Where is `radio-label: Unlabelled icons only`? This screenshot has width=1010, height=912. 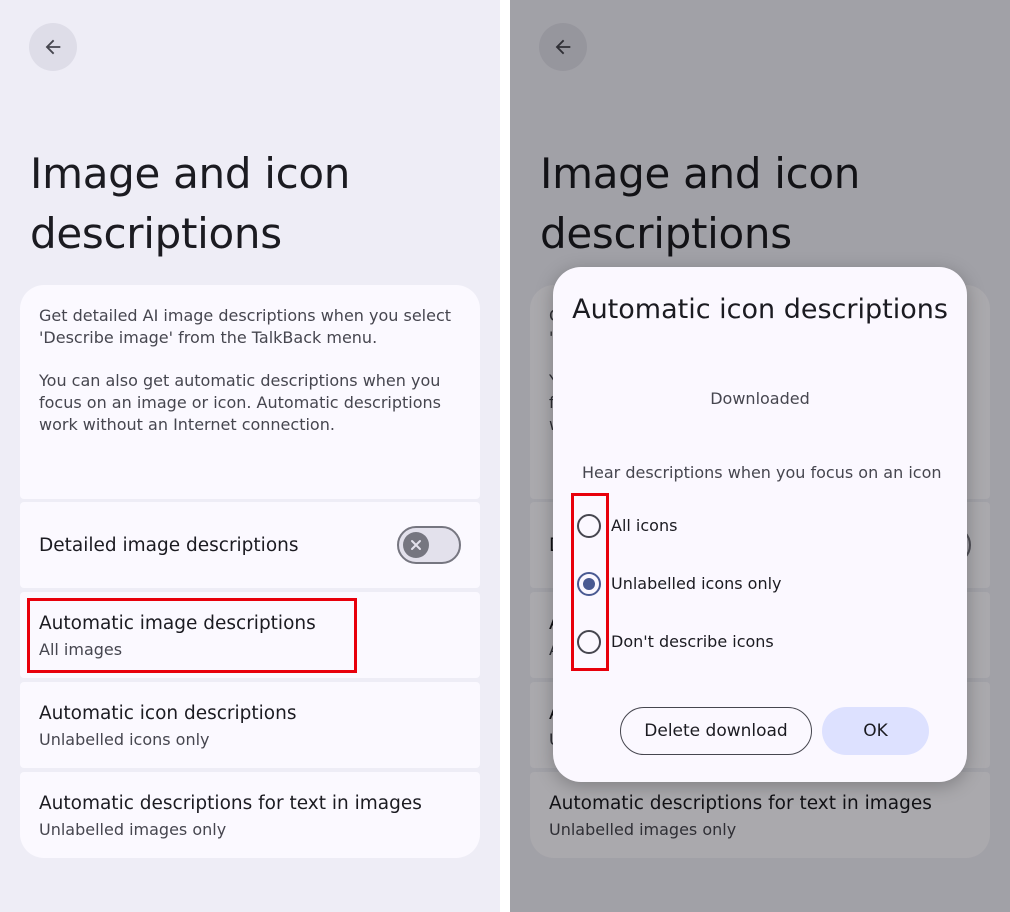 radio-label: Unlabelled icons only is located at coordinates (696, 583).